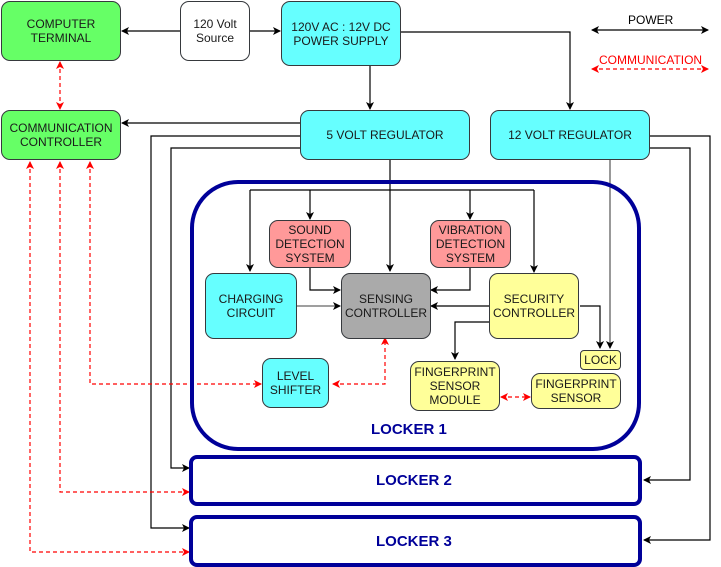 This screenshot has height=567, width=721. Describe the element at coordinates (576, 391) in the screenshot. I see `fingerprint-sensor: FINGERPRINT SENSOR` at that location.